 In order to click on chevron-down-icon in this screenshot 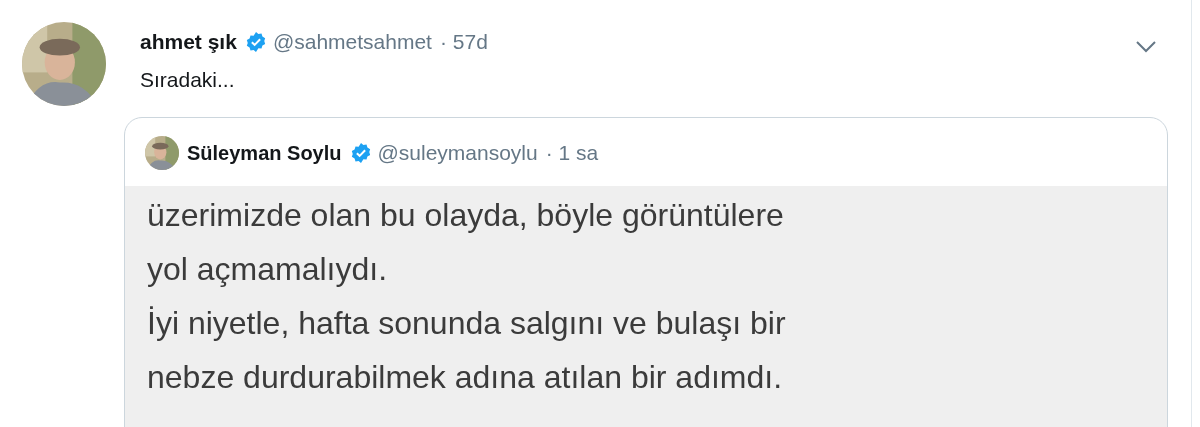, I will do `click(1146, 47)`.